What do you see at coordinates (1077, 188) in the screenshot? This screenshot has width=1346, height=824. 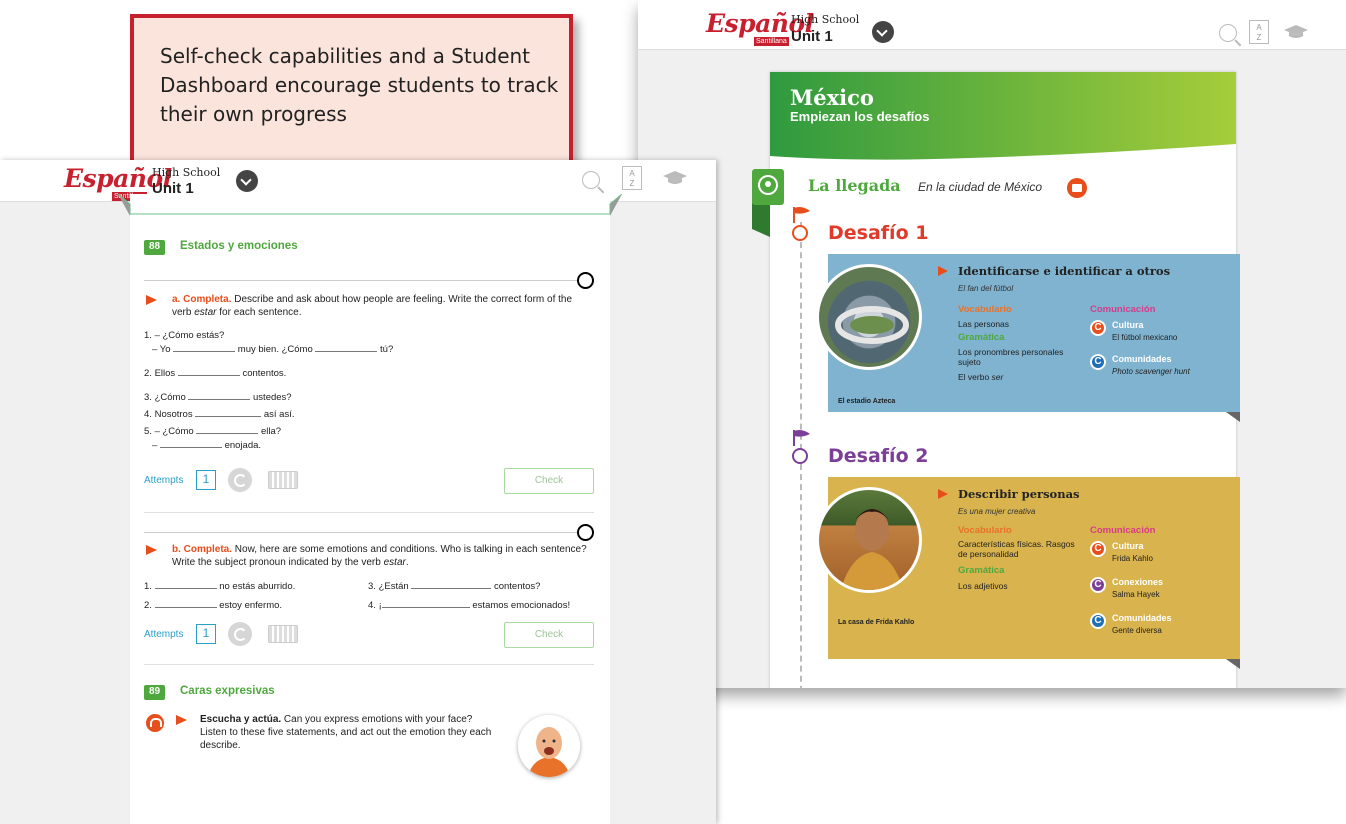 I see `video-camera-icon` at bounding box center [1077, 188].